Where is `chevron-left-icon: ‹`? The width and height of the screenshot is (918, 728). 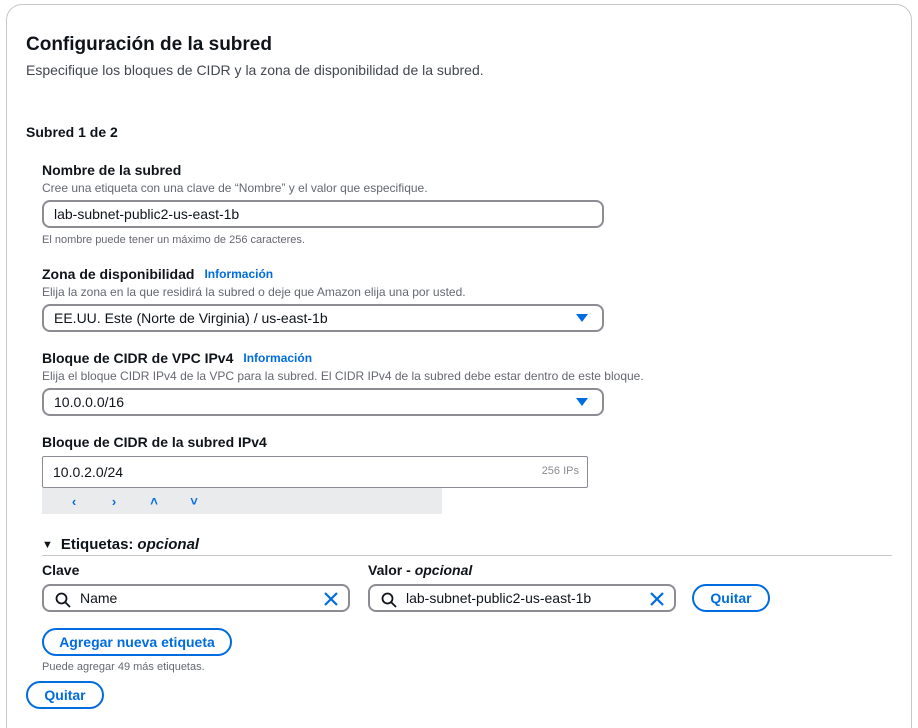
chevron-left-icon: ‹ is located at coordinates (74, 501).